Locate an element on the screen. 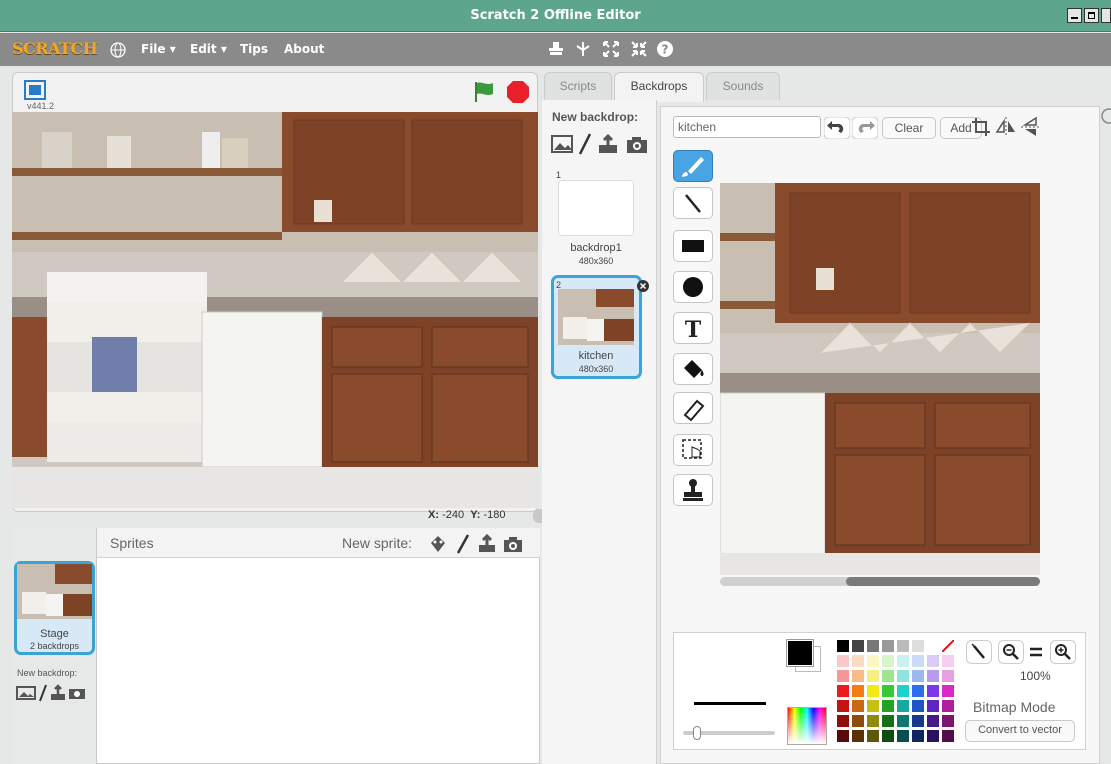  tab-scripts: Scripts is located at coordinates (578, 86).